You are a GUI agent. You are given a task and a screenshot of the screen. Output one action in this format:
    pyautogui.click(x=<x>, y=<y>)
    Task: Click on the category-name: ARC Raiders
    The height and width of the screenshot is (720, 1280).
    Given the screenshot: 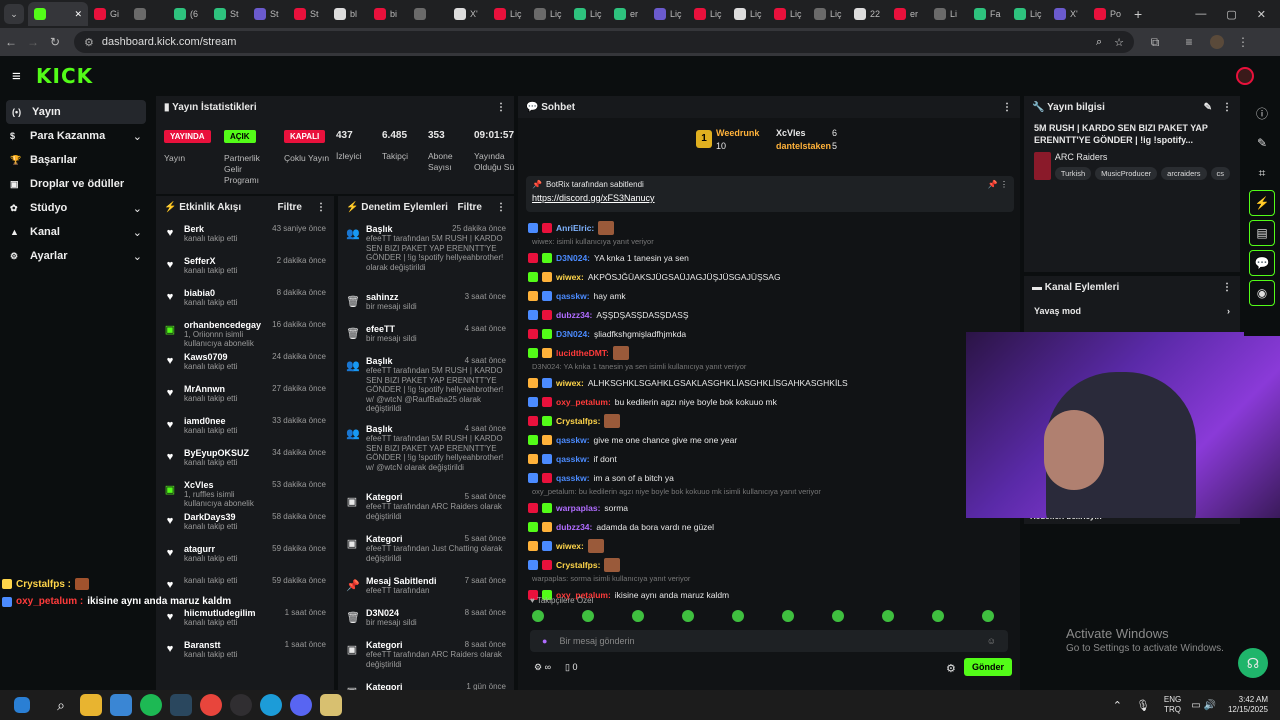 What is the action you would take?
    pyautogui.click(x=1142, y=157)
    